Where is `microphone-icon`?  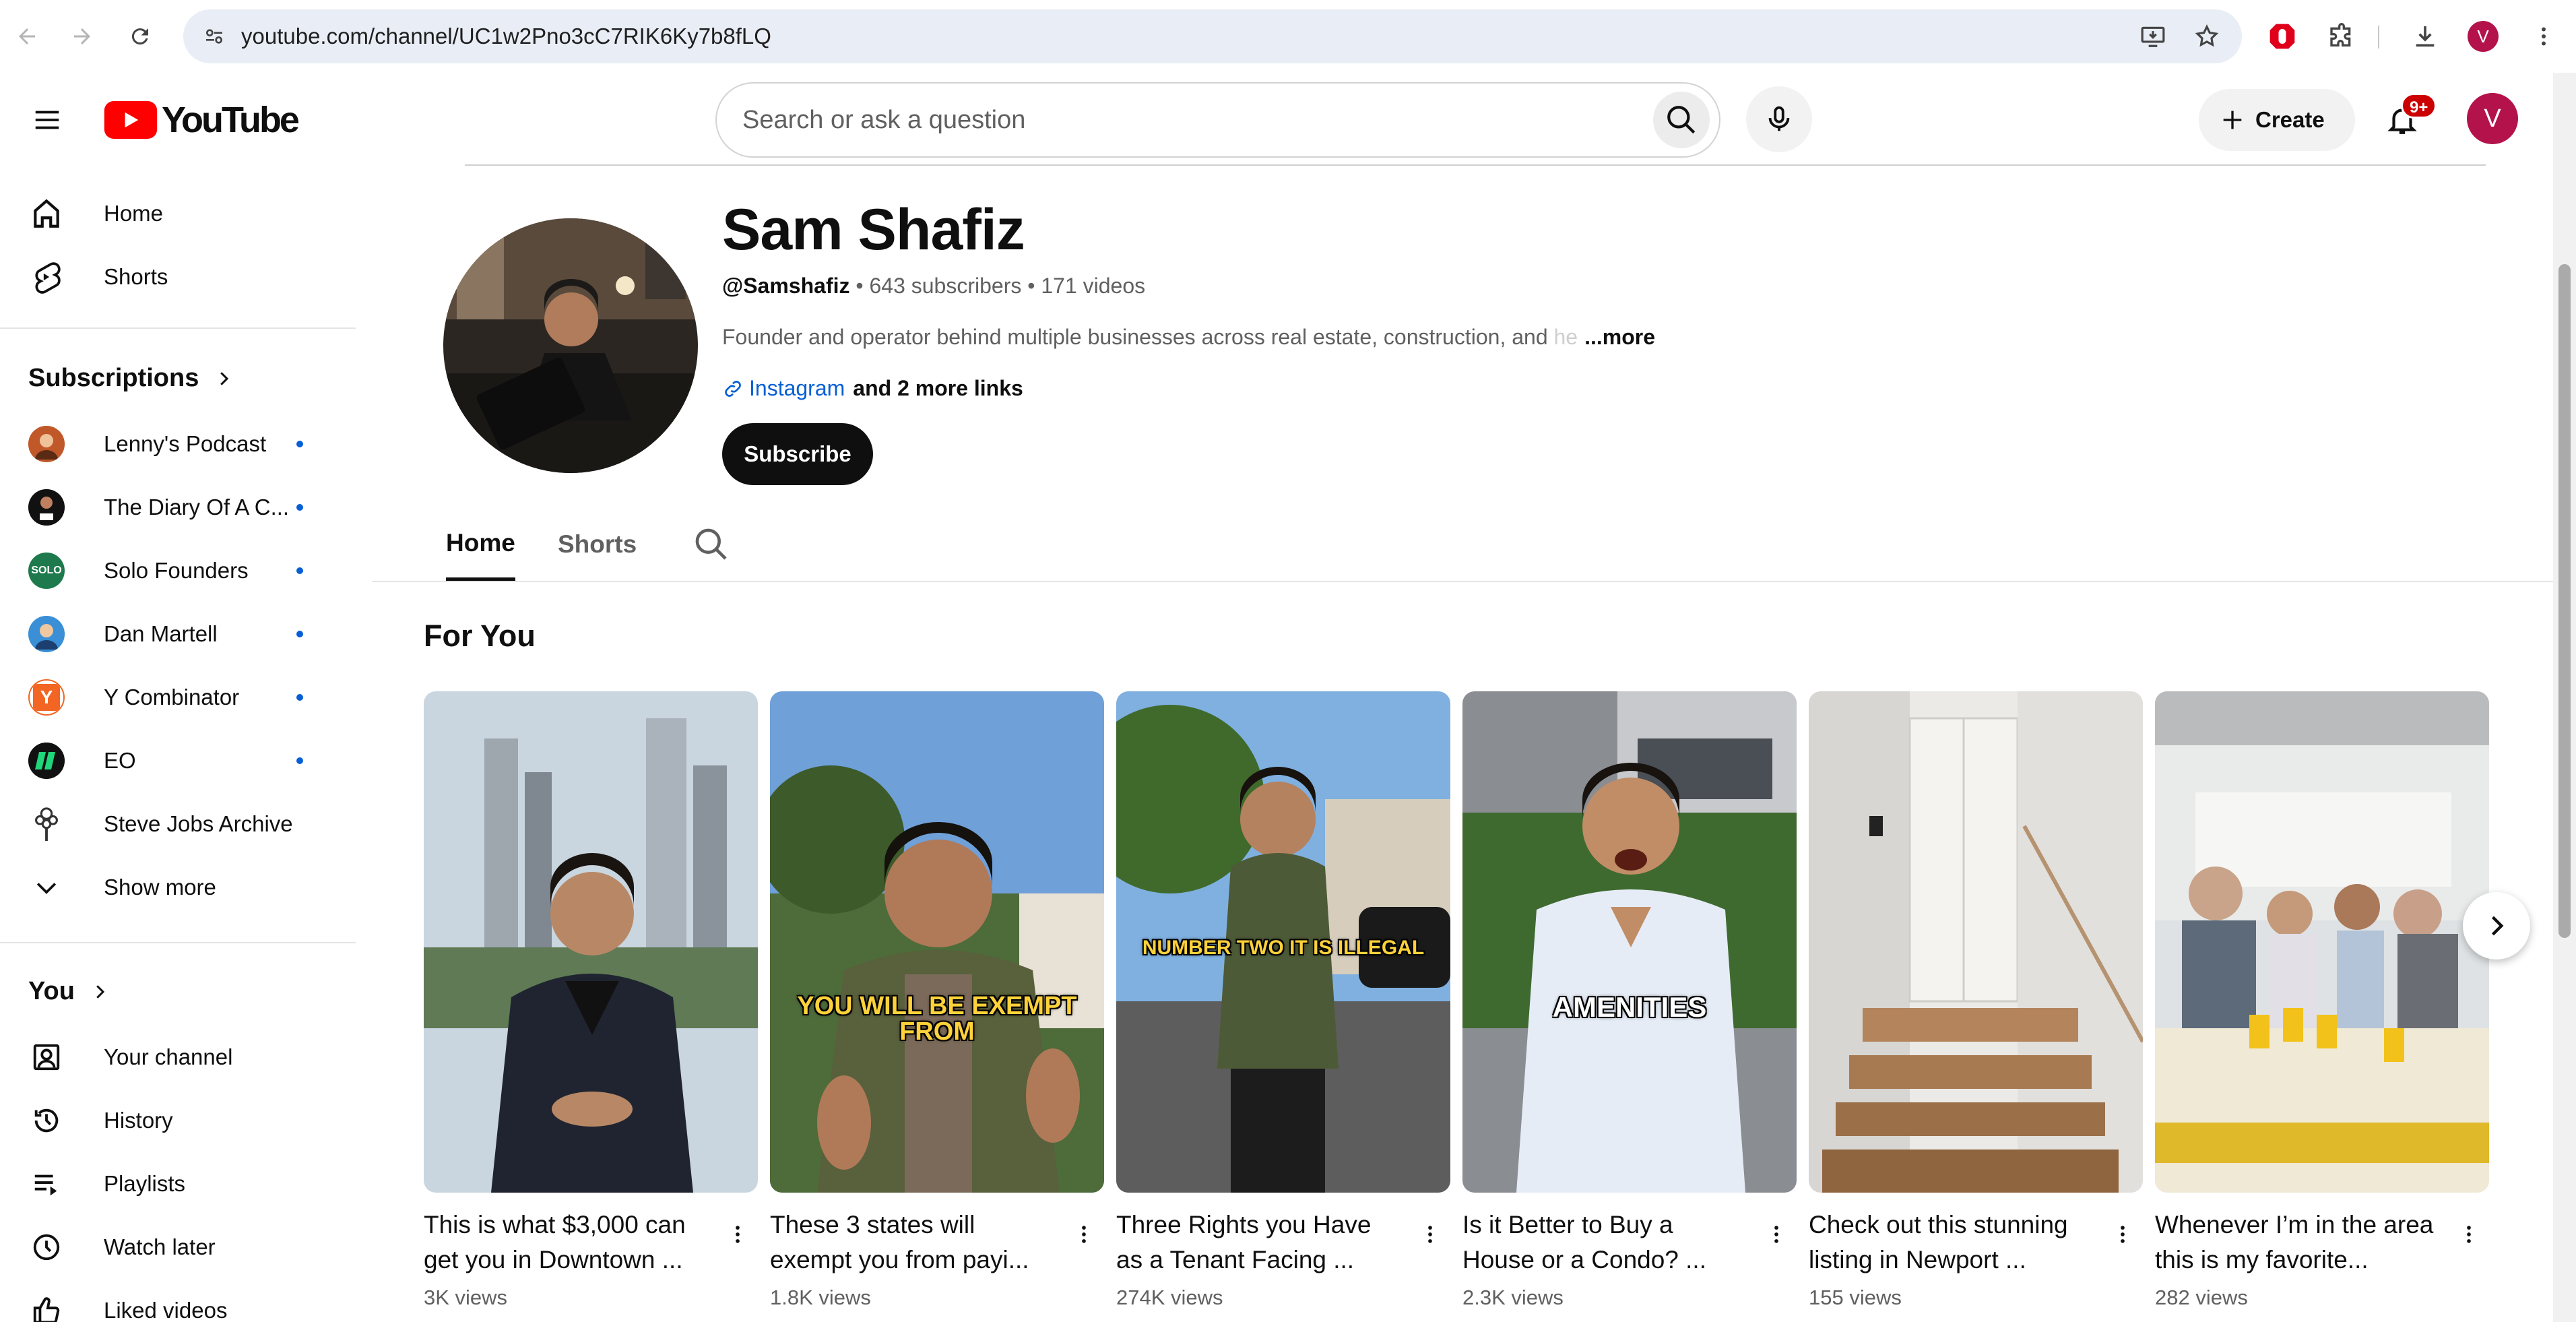
microphone-icon is located at coordinates (1779, 119).